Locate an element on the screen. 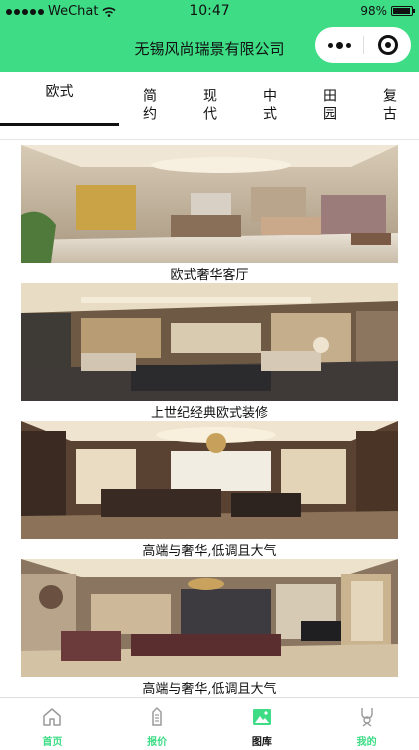 The height and width of the screenshot is (750, 419). tabbar-item-home: 首页 is located at coordinates (52, 724).